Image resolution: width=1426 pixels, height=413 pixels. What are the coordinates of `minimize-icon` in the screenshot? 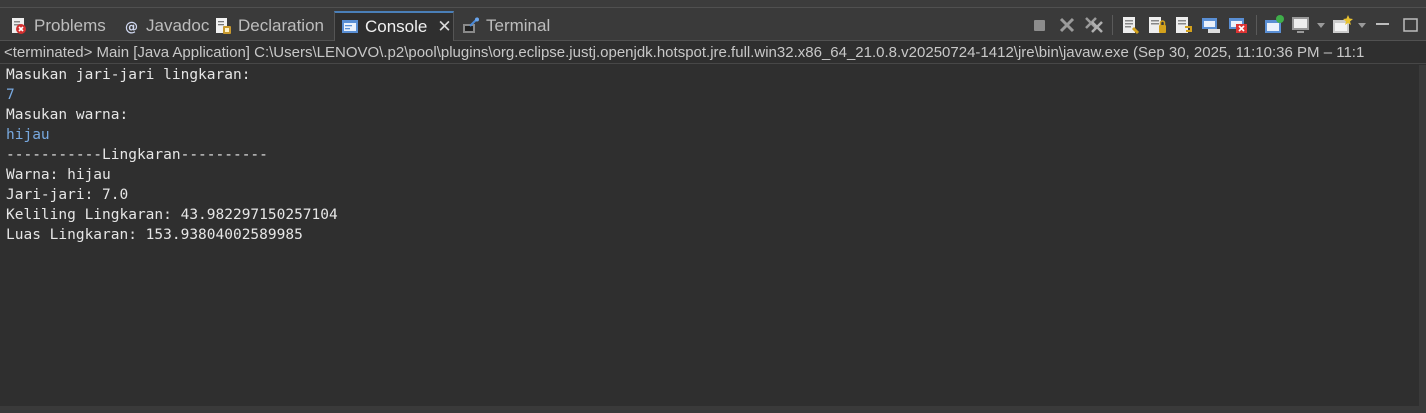 It's located at (1383, 25).